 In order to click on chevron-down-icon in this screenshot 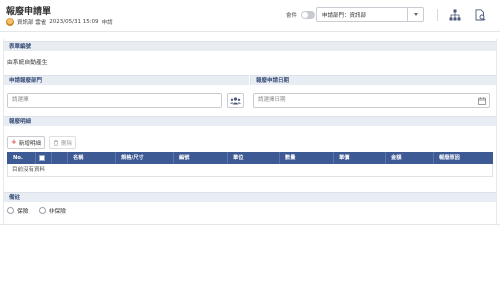, I will do `click(415, 14)`.